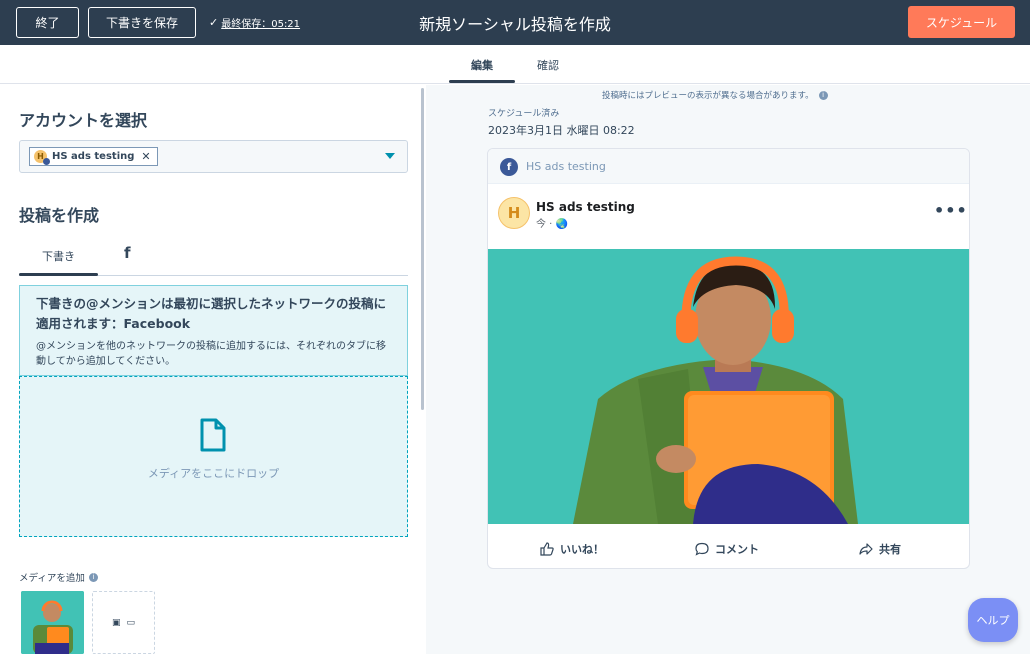  What do you see at coordinates (951, 210) in the screenshot?
I see `more-options-icon: •••` at bounding box center [951, 210].